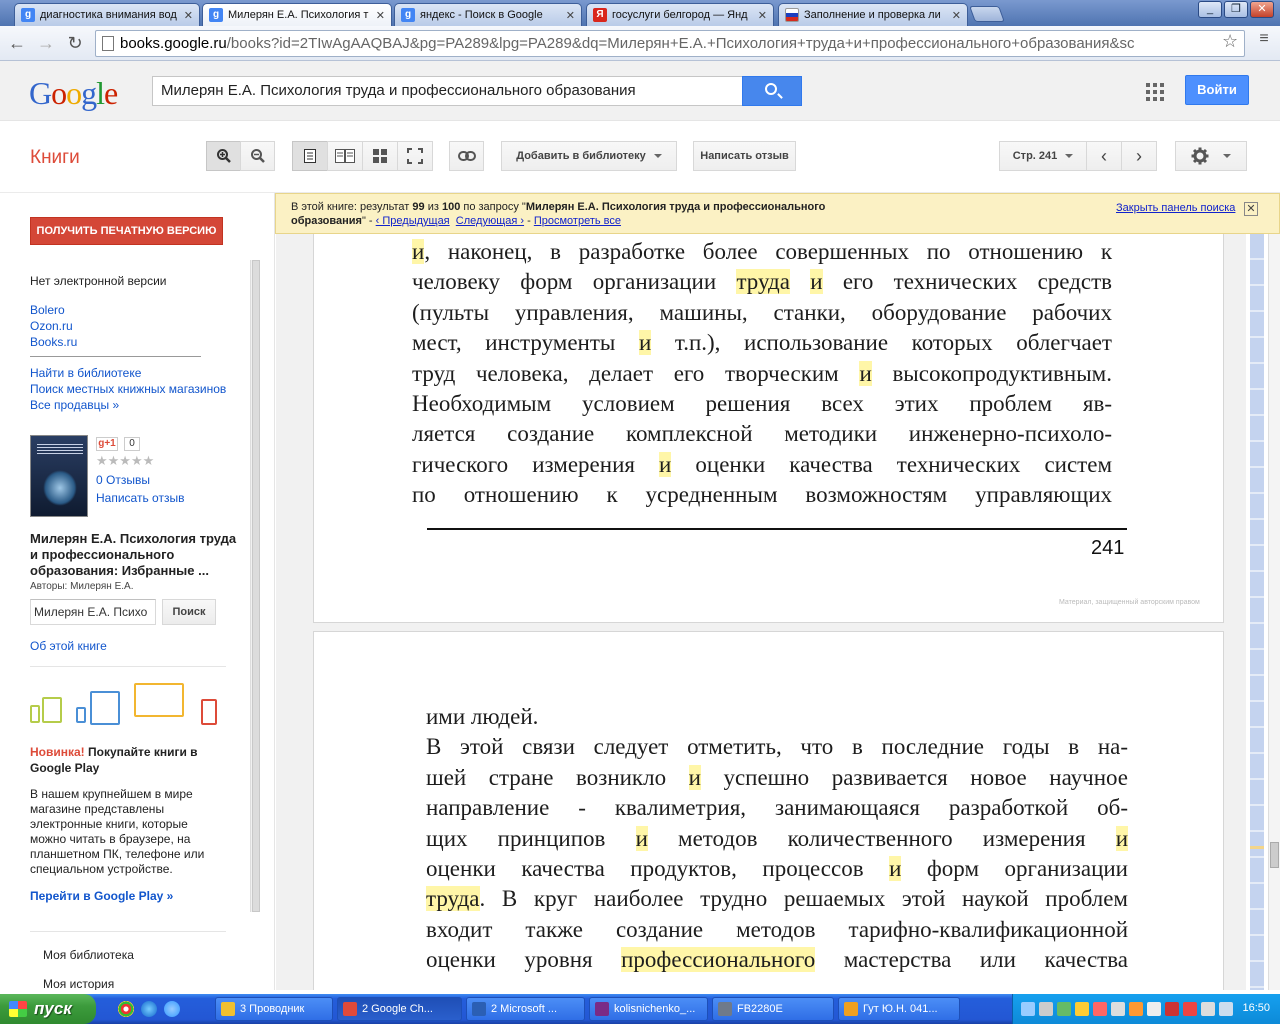 The height and width of the screenshot is (1024, 1280). Describe the element at coordinates (1217, 90) in the screenshot. I see `sign-in-button: Войти` at that location.